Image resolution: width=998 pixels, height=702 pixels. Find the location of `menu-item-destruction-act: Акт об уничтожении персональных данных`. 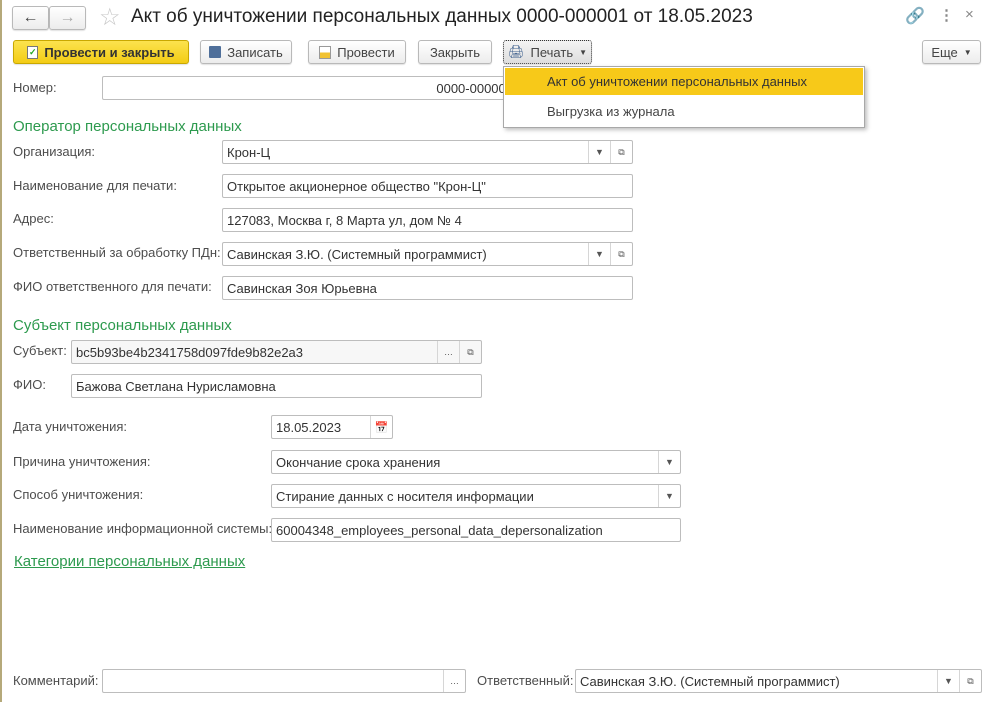

menu-item-destruction-act: Акт об уничтожении персональных данных is located at coordinates (684, 81).